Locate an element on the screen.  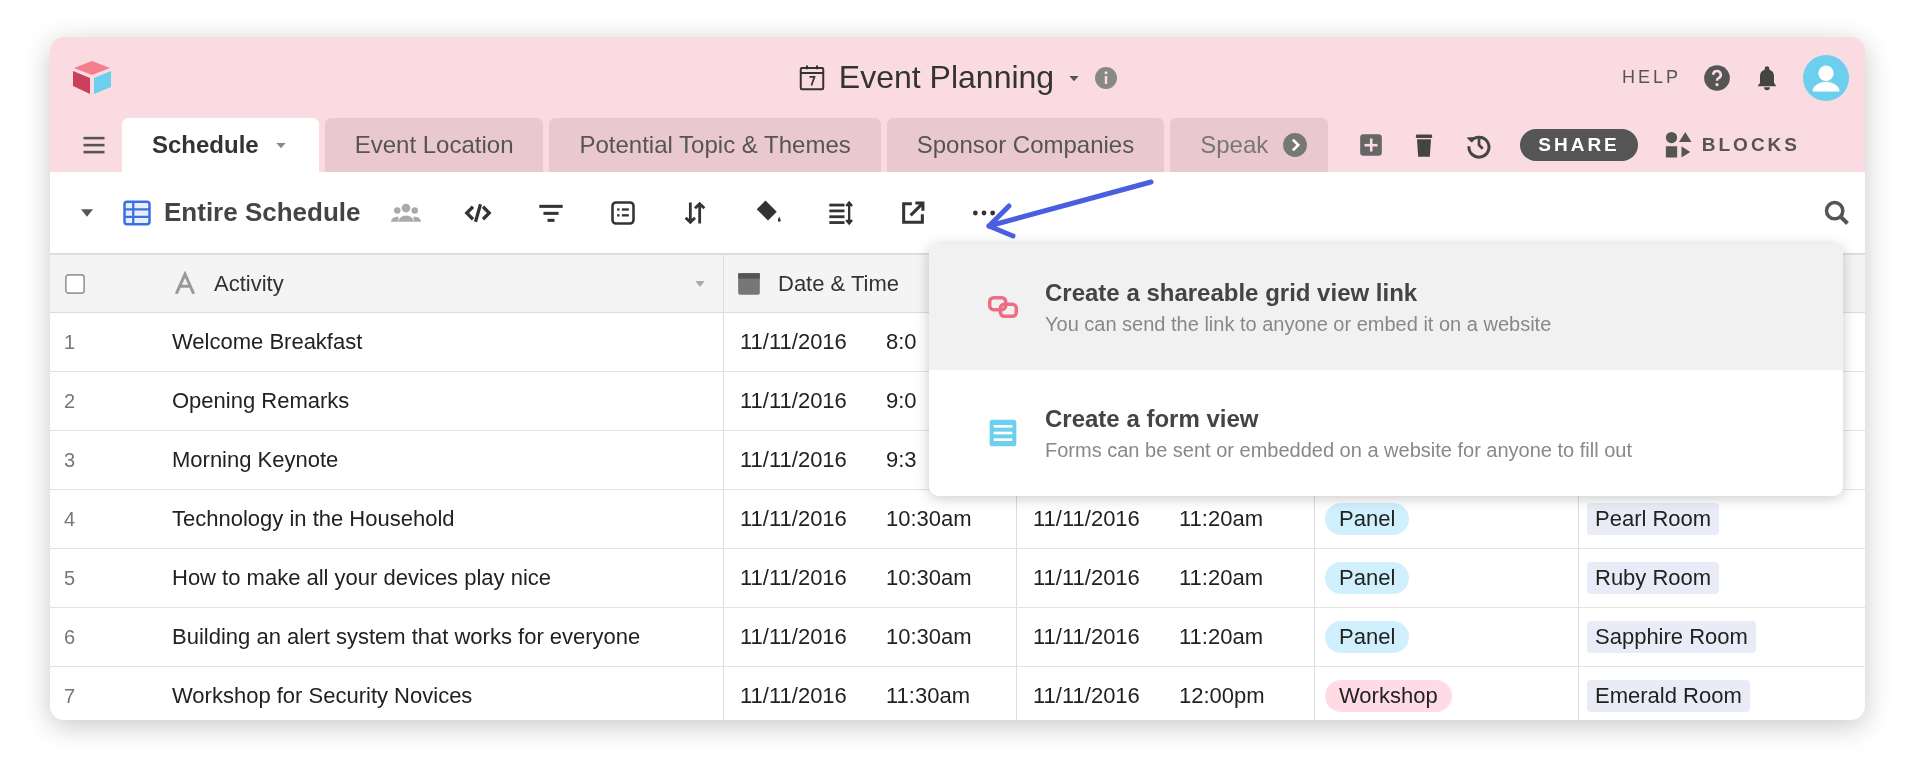
room-tag: Pearl Room is located at coordinates (1653, 519).